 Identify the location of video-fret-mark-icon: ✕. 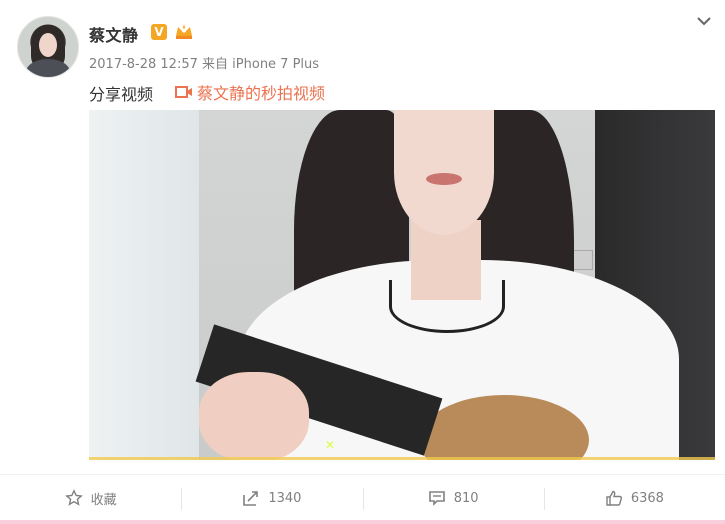
(330, 445).